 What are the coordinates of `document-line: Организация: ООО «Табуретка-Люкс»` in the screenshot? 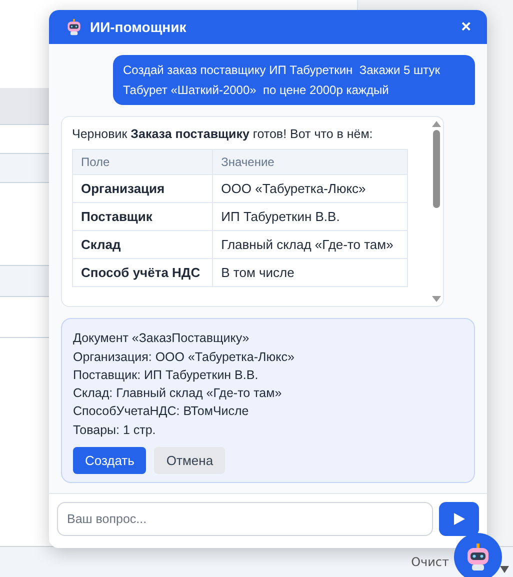 It's located at (184, 357).